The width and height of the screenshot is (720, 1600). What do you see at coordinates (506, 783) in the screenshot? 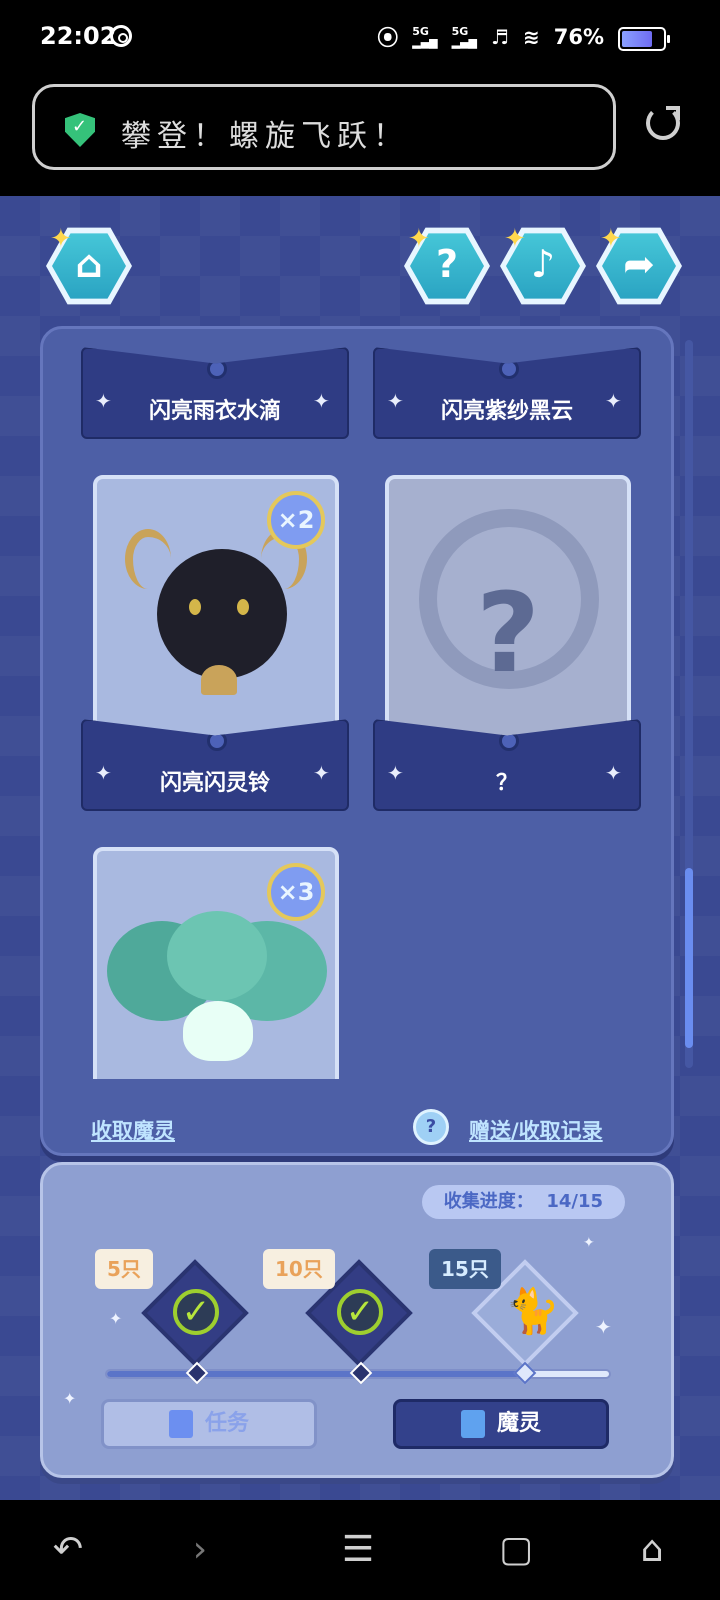
I see `card-name: ？` at bounding box center [506, 783].